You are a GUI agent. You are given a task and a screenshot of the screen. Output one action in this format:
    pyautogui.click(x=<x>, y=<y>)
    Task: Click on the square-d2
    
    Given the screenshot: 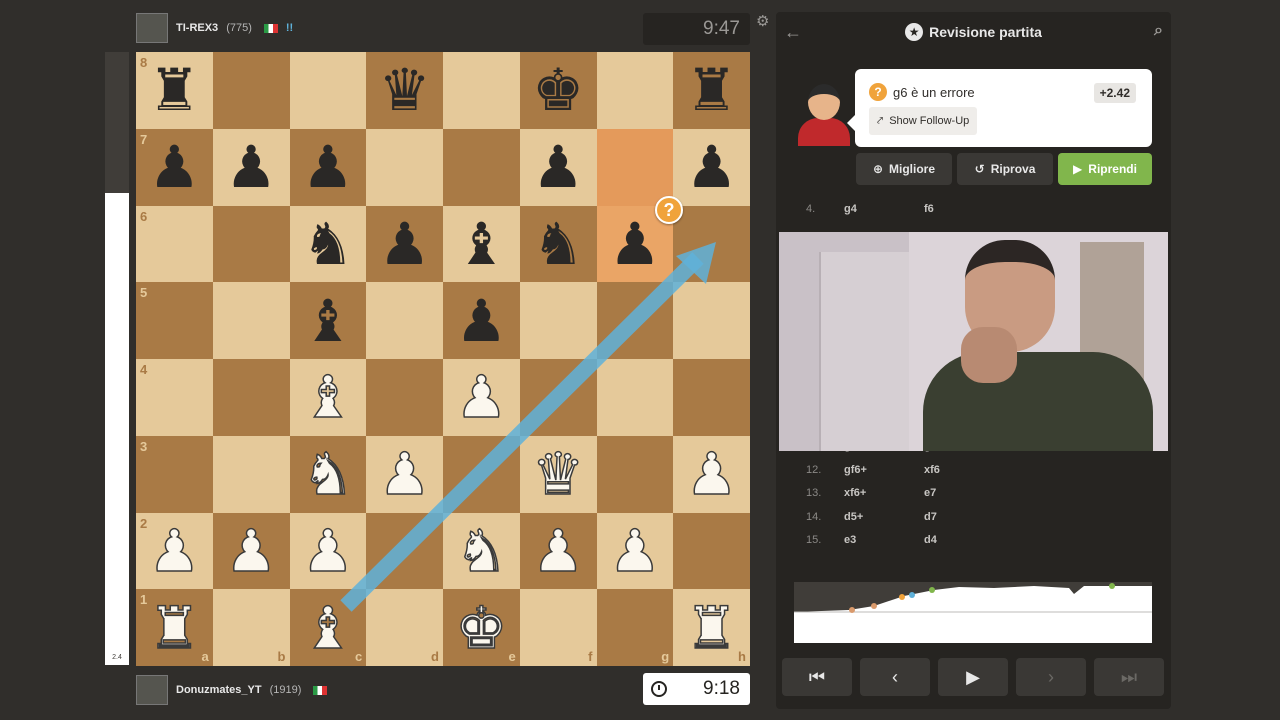 What is the action you would take?
    pyautogui.click(x=404, y=551)
    